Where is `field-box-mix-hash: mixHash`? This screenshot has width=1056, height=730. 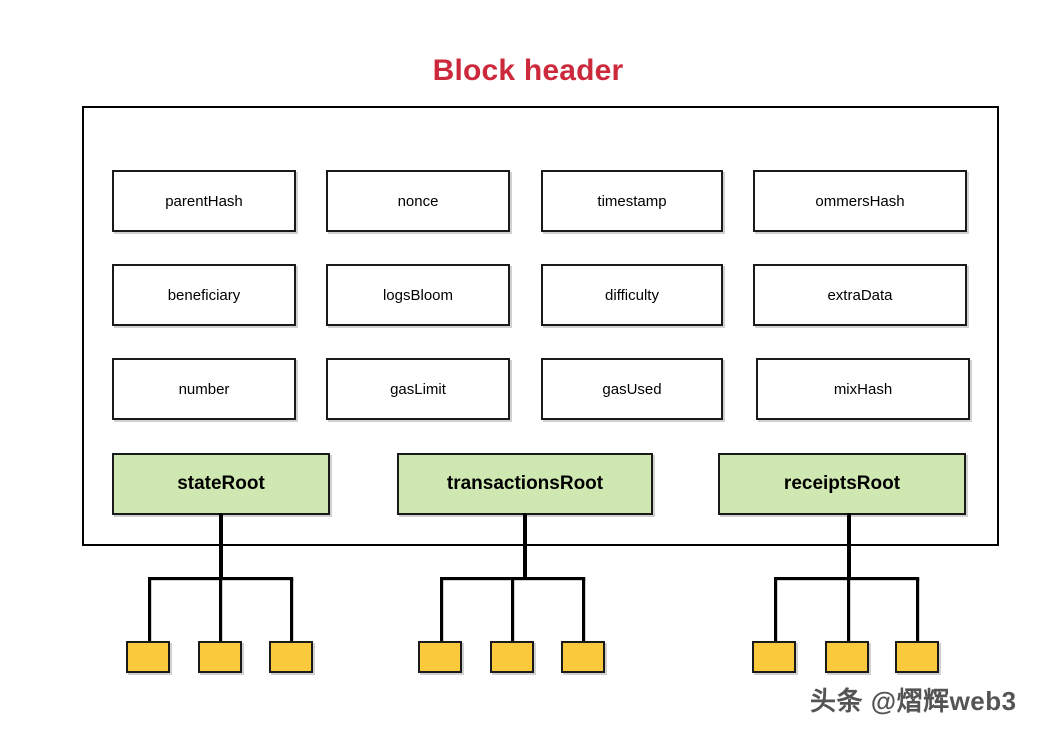 field-box-mix-hash: mixHash is located at coordinates (863, 389).